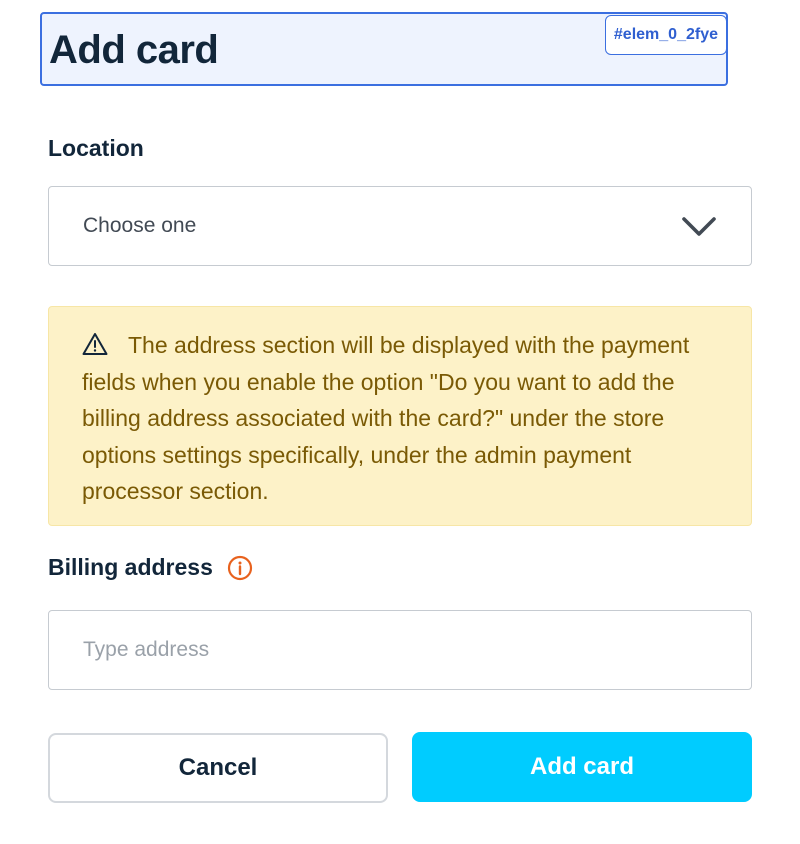  I want to click on billing-address-label-text: Billing address, so click(130, 567).